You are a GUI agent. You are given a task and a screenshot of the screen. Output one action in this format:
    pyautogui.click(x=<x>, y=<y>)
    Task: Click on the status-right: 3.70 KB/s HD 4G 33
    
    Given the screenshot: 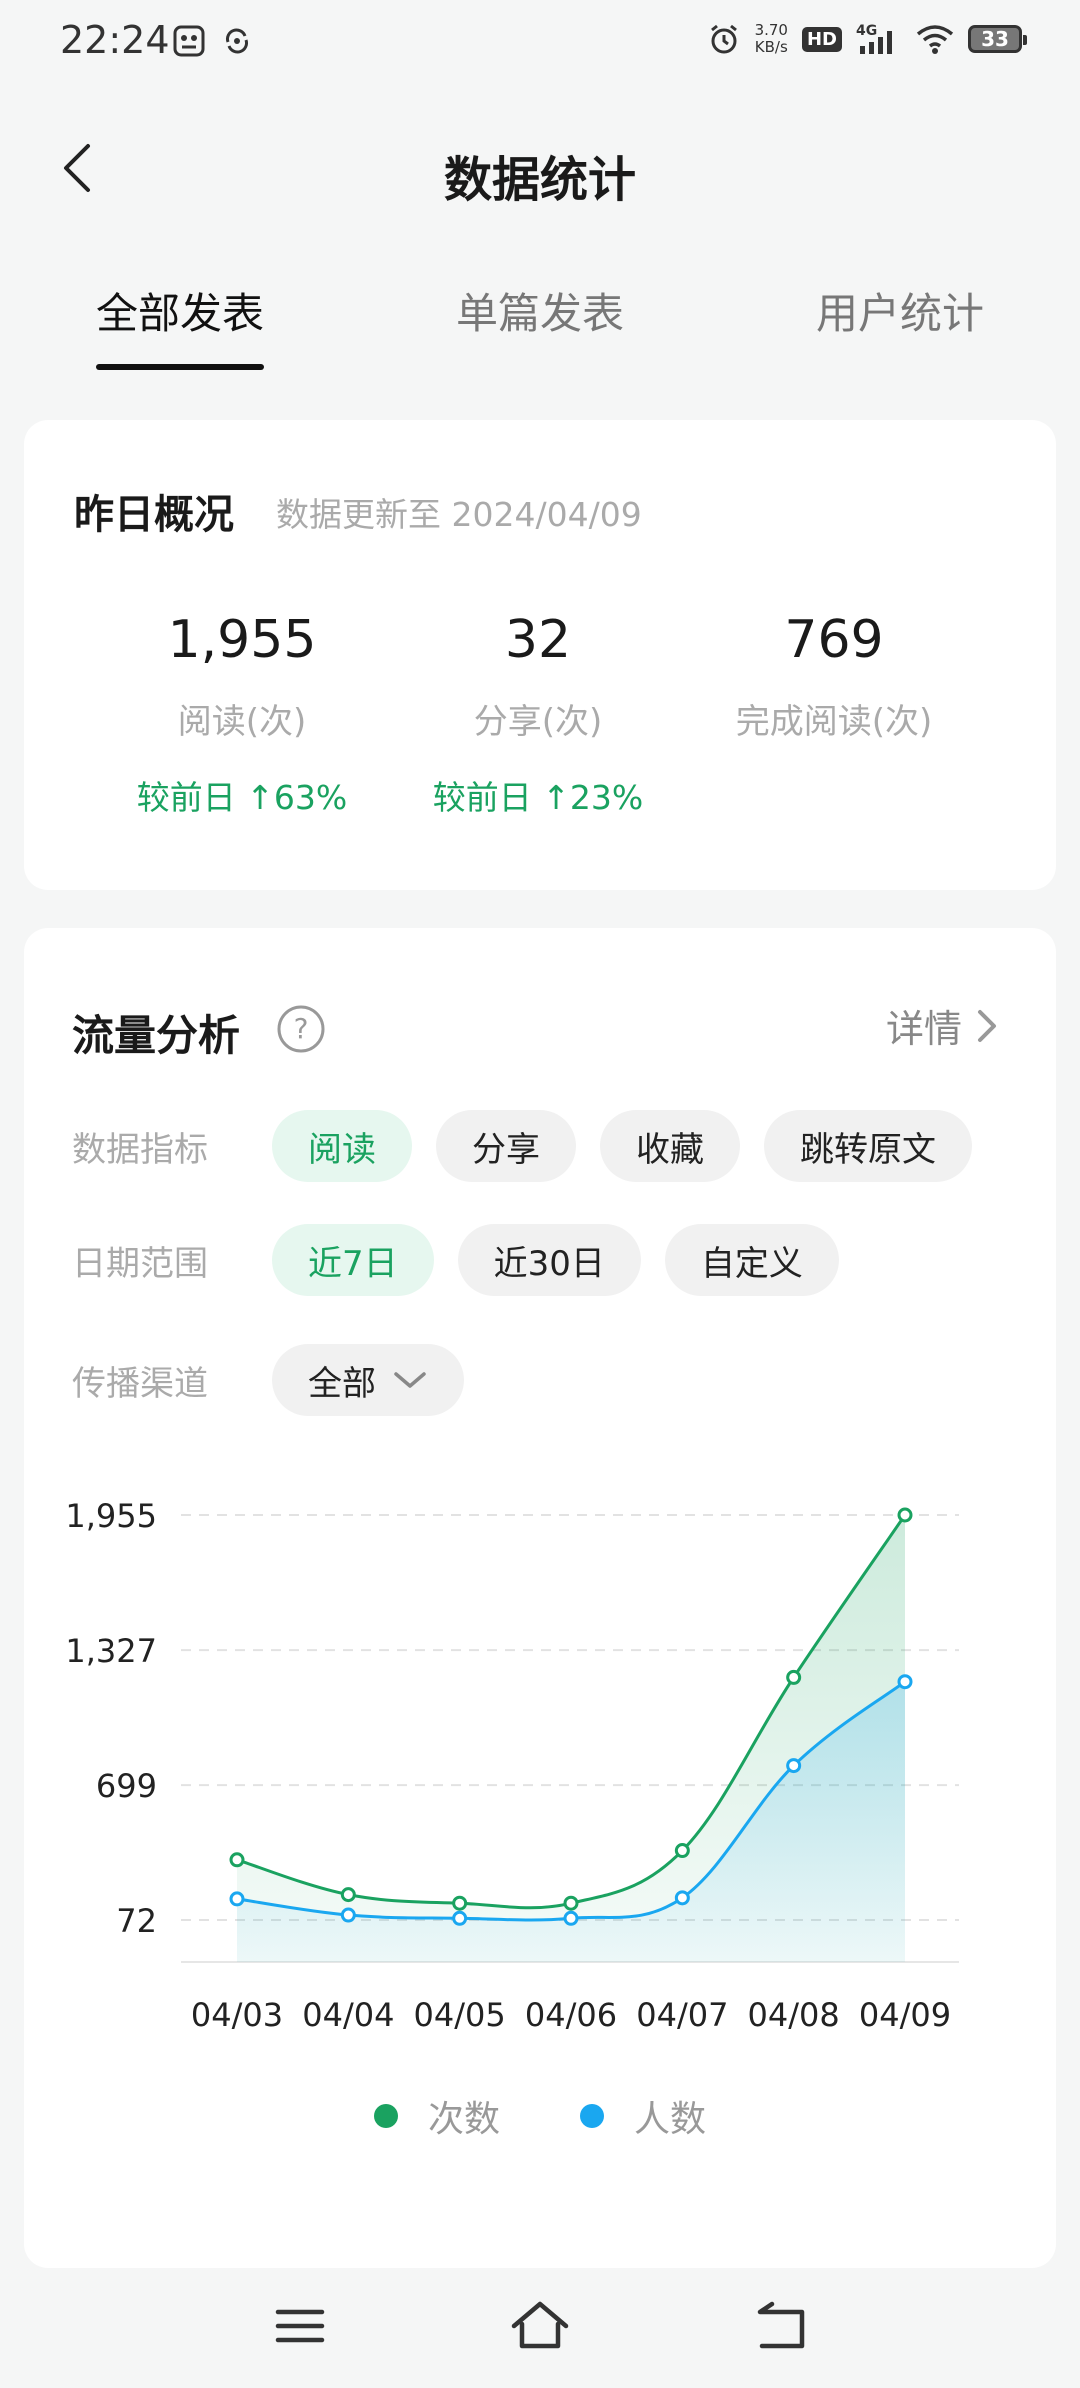 What is the action you would take?
    pyautogui.click(x=867, y=38)
    